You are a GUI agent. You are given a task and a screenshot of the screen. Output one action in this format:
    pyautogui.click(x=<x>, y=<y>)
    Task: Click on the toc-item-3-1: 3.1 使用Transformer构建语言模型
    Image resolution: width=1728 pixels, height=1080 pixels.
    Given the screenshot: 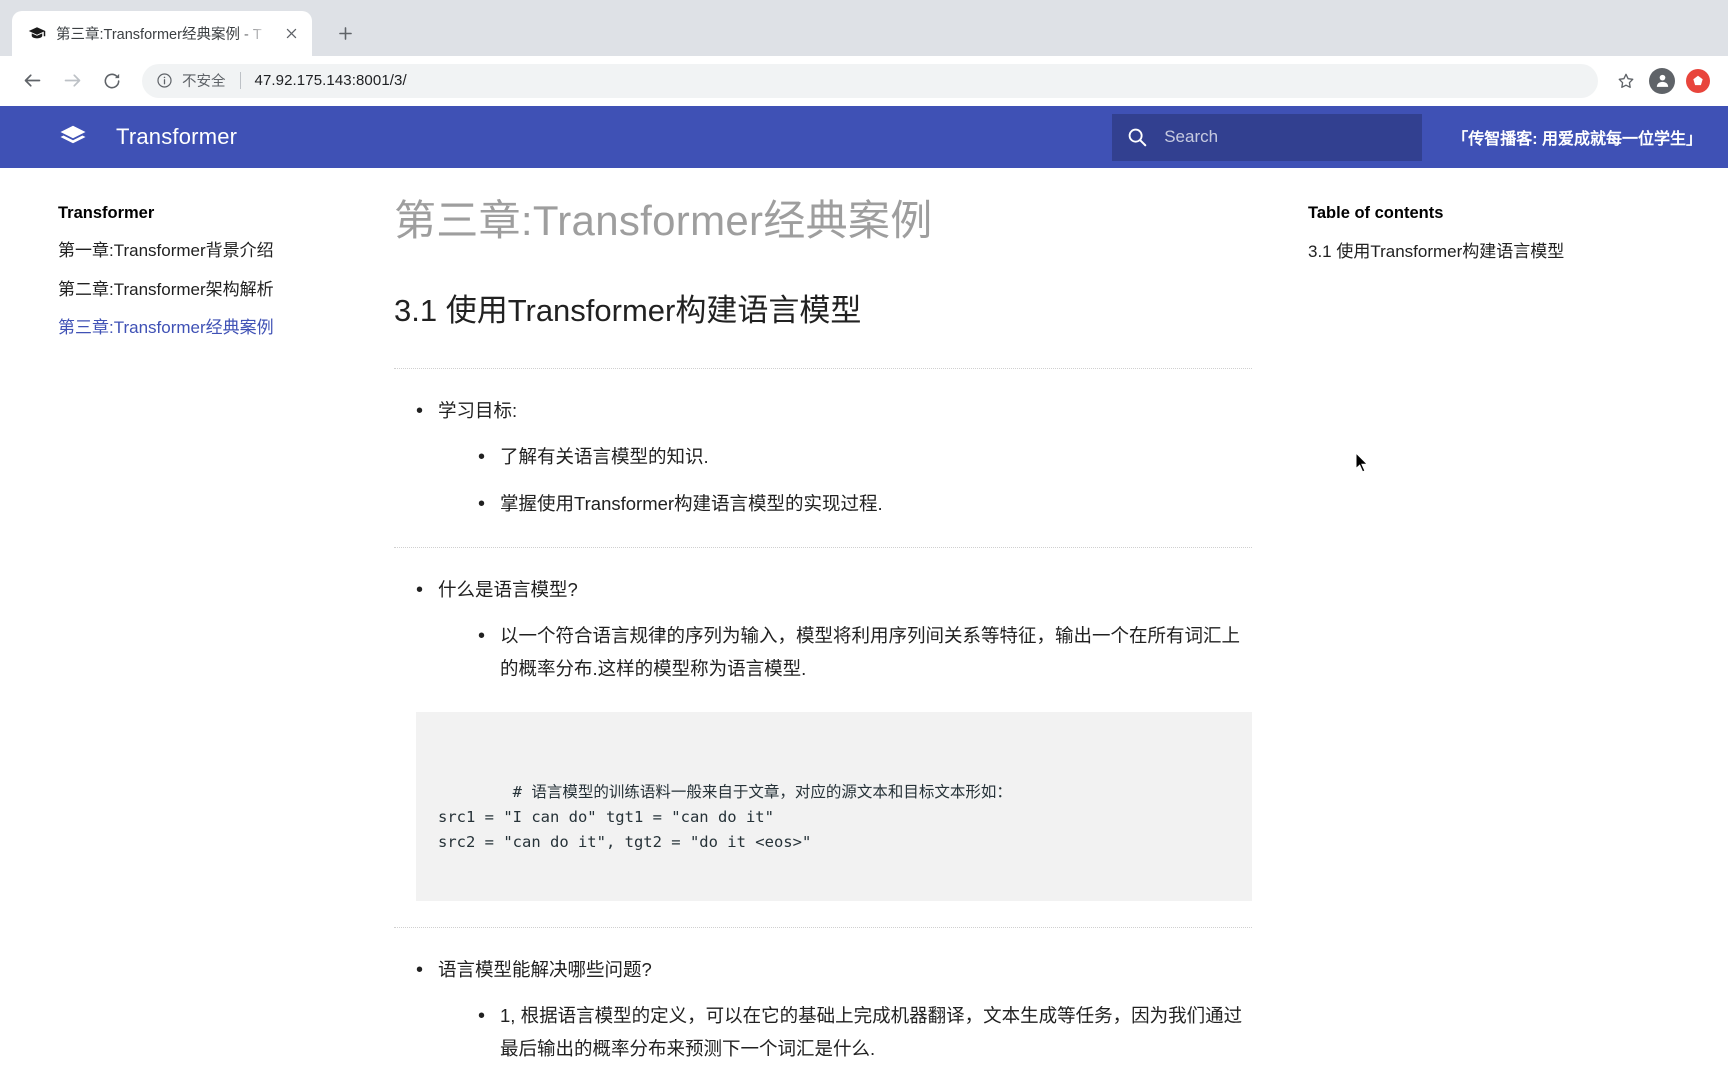 What is the action you would take?
    pyautogui.click(x=1445, y=252)
    